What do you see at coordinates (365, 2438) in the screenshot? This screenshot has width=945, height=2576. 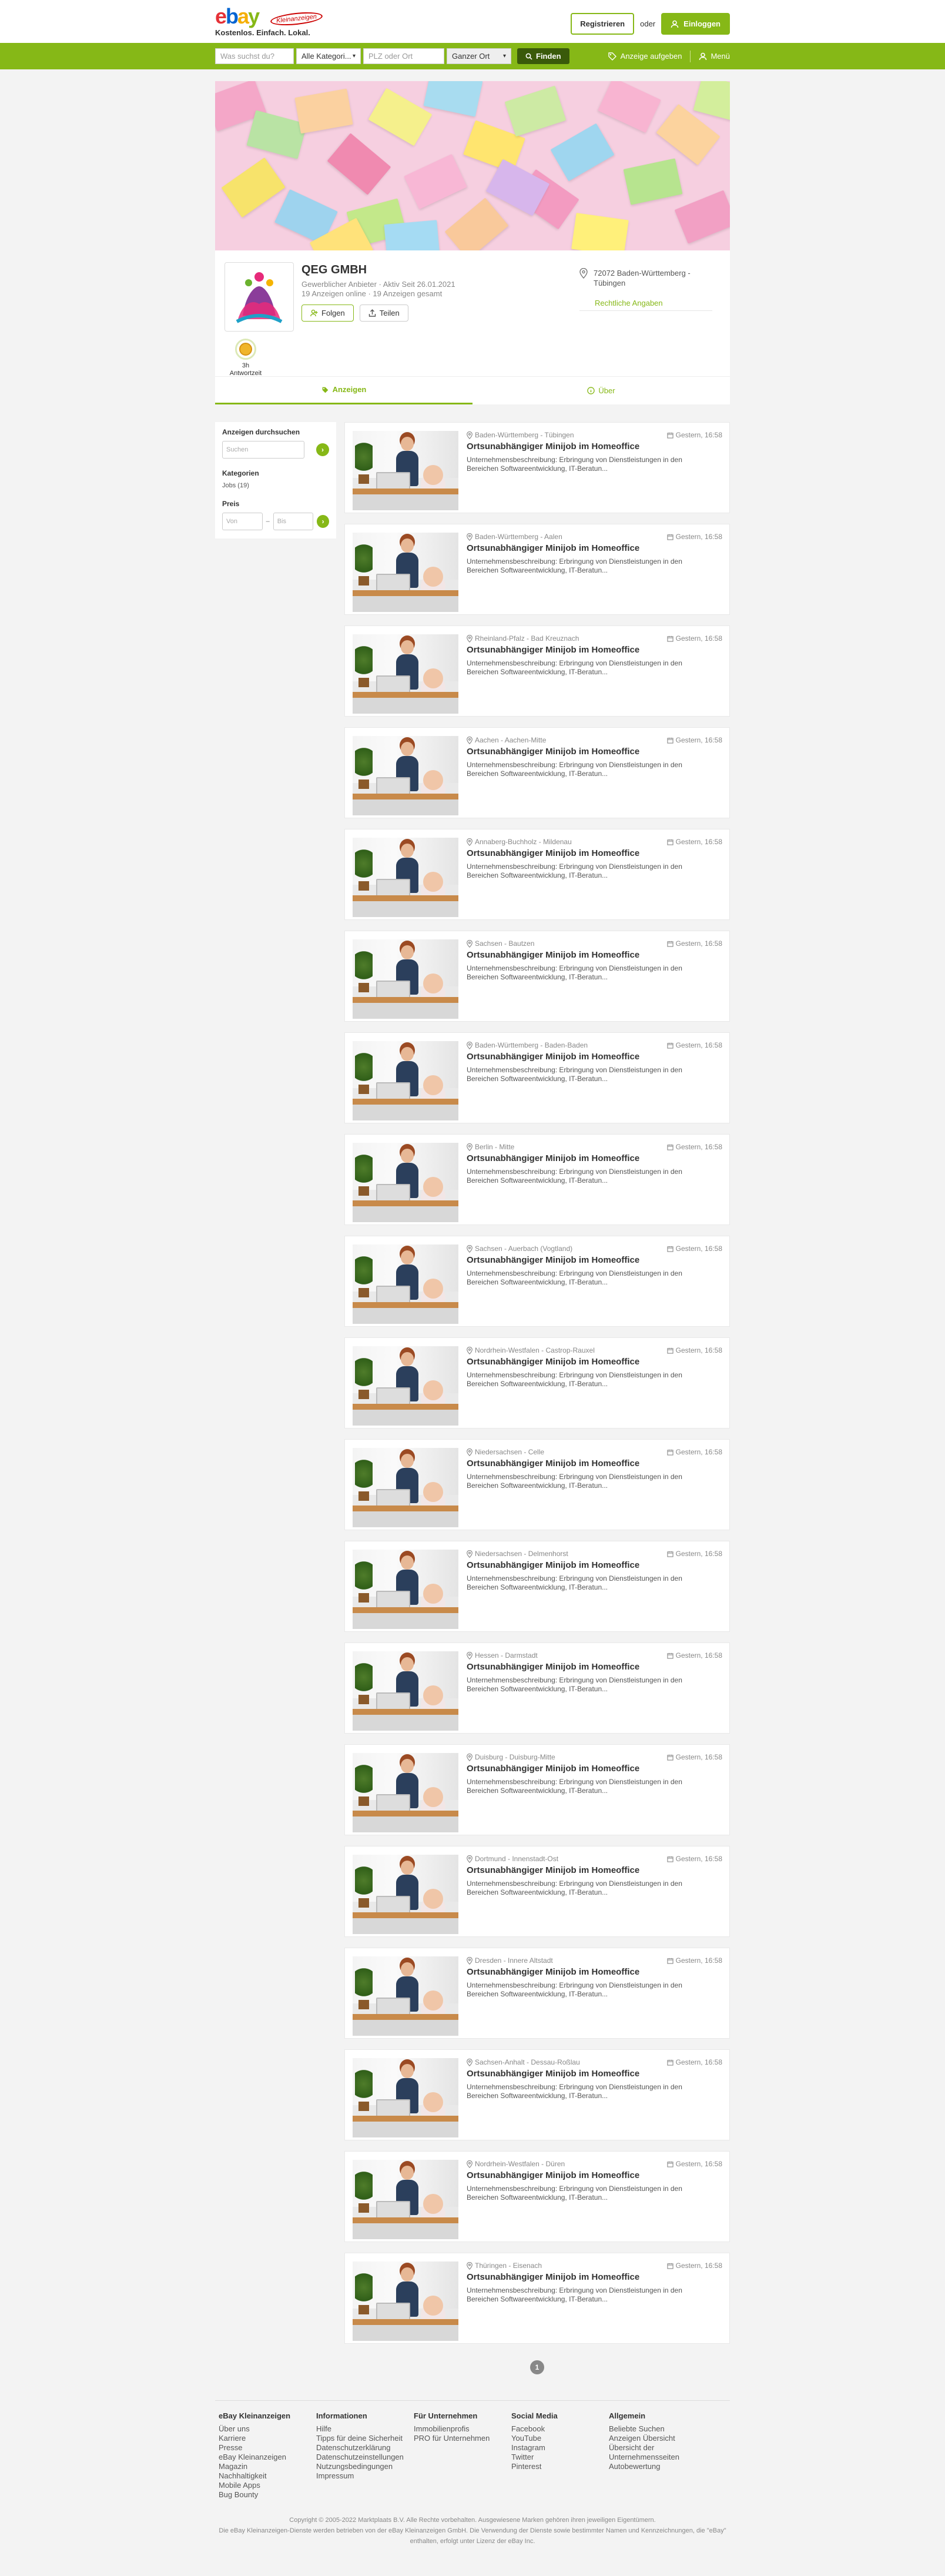 I see `footer-link: Tipps für deine Sicherheit` at bounding box center [365, 2438].